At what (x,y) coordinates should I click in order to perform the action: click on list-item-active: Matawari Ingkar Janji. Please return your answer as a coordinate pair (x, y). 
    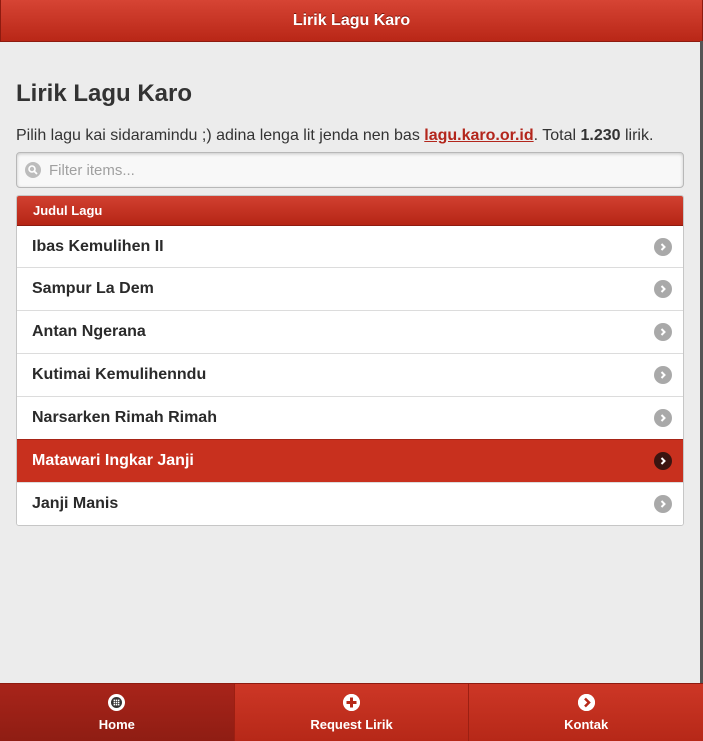
    Looking at the image, I should click on (350, 460).